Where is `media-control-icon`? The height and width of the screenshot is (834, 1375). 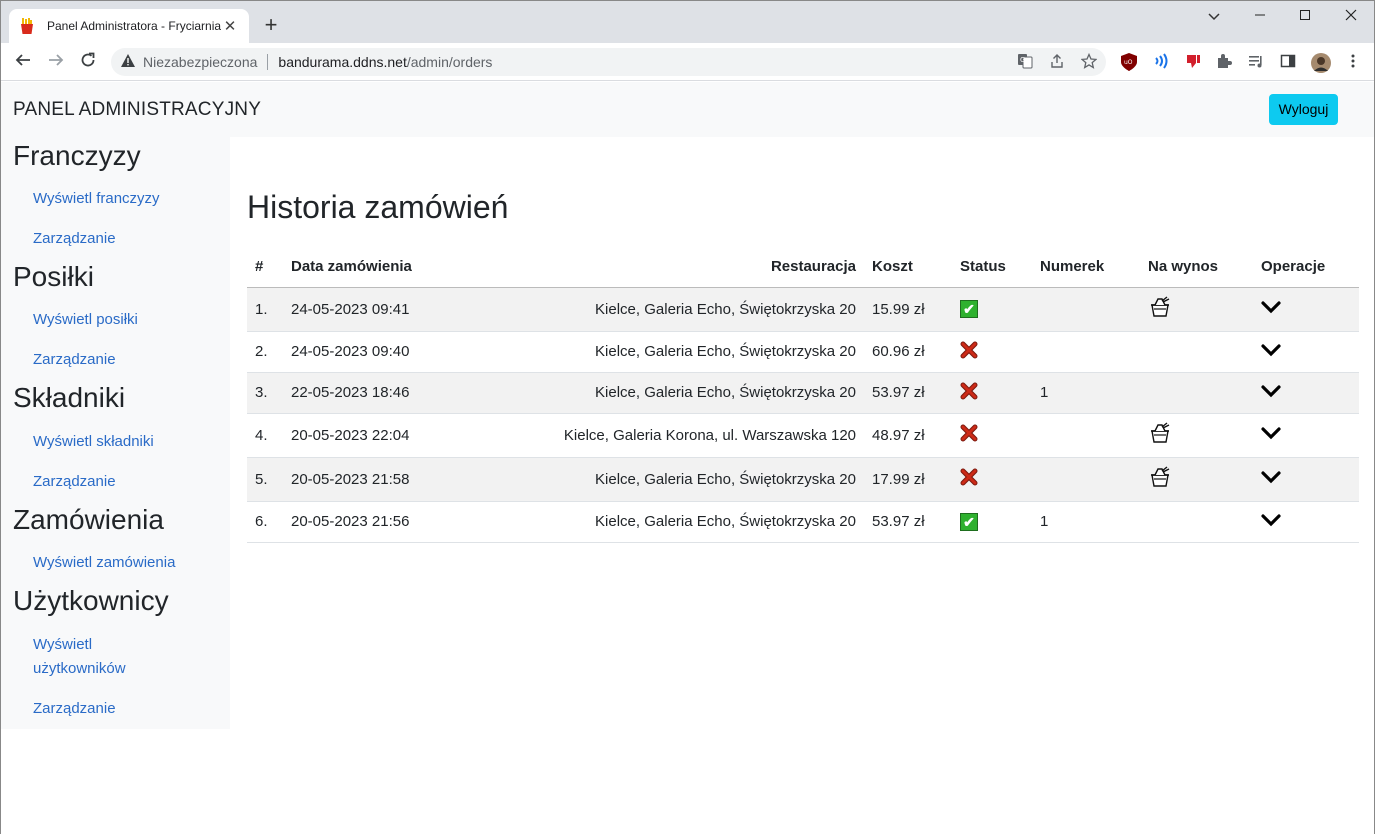
media-control-icon is located at coordinates (1256, 62).